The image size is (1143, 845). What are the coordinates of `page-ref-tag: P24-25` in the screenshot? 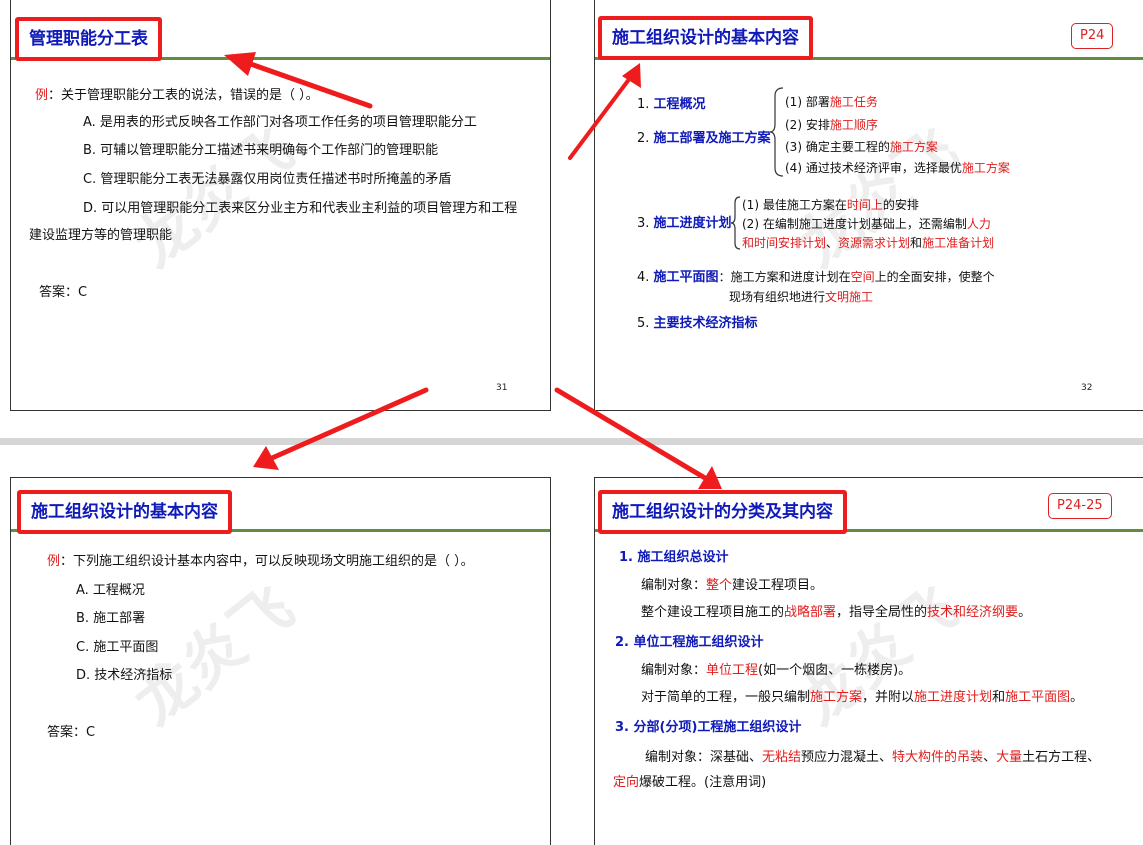 It's located at (1080, 506).